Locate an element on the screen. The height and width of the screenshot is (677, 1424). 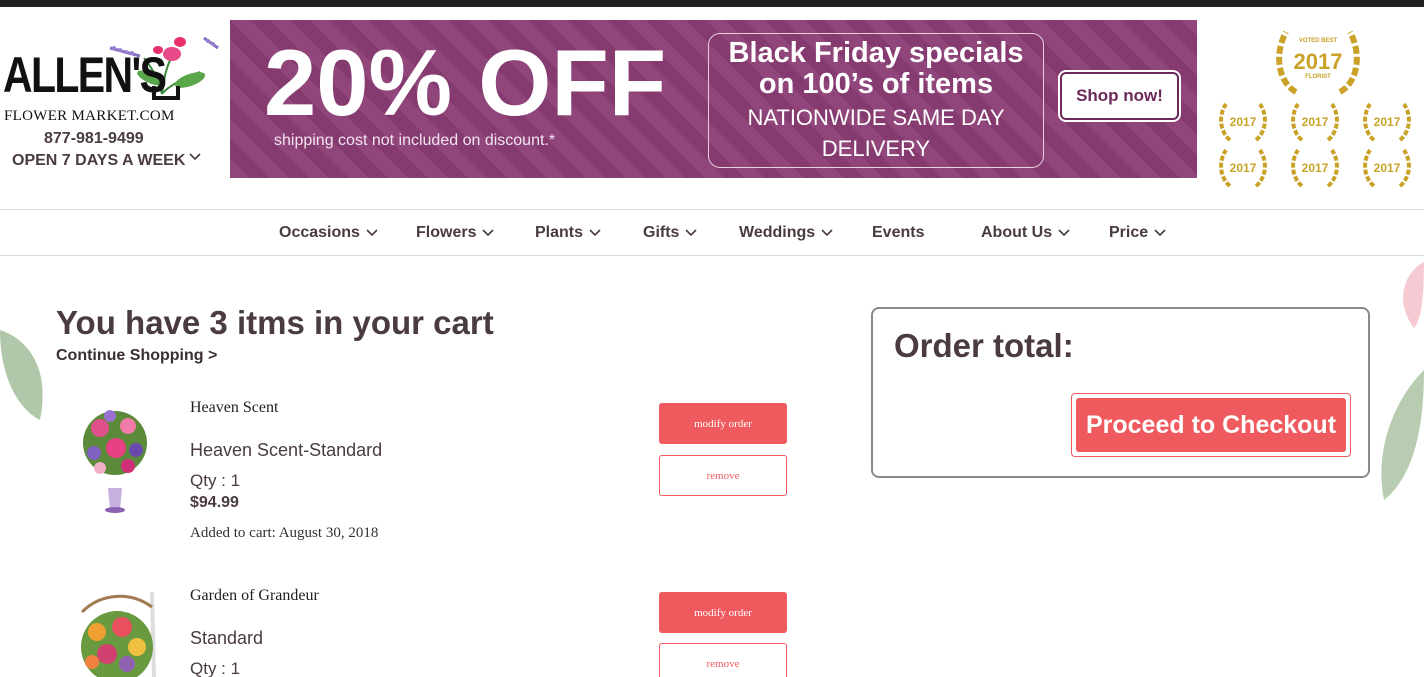
logo-subtitle: FLOWER MARKET.COM is located at coordinates (89, 116).